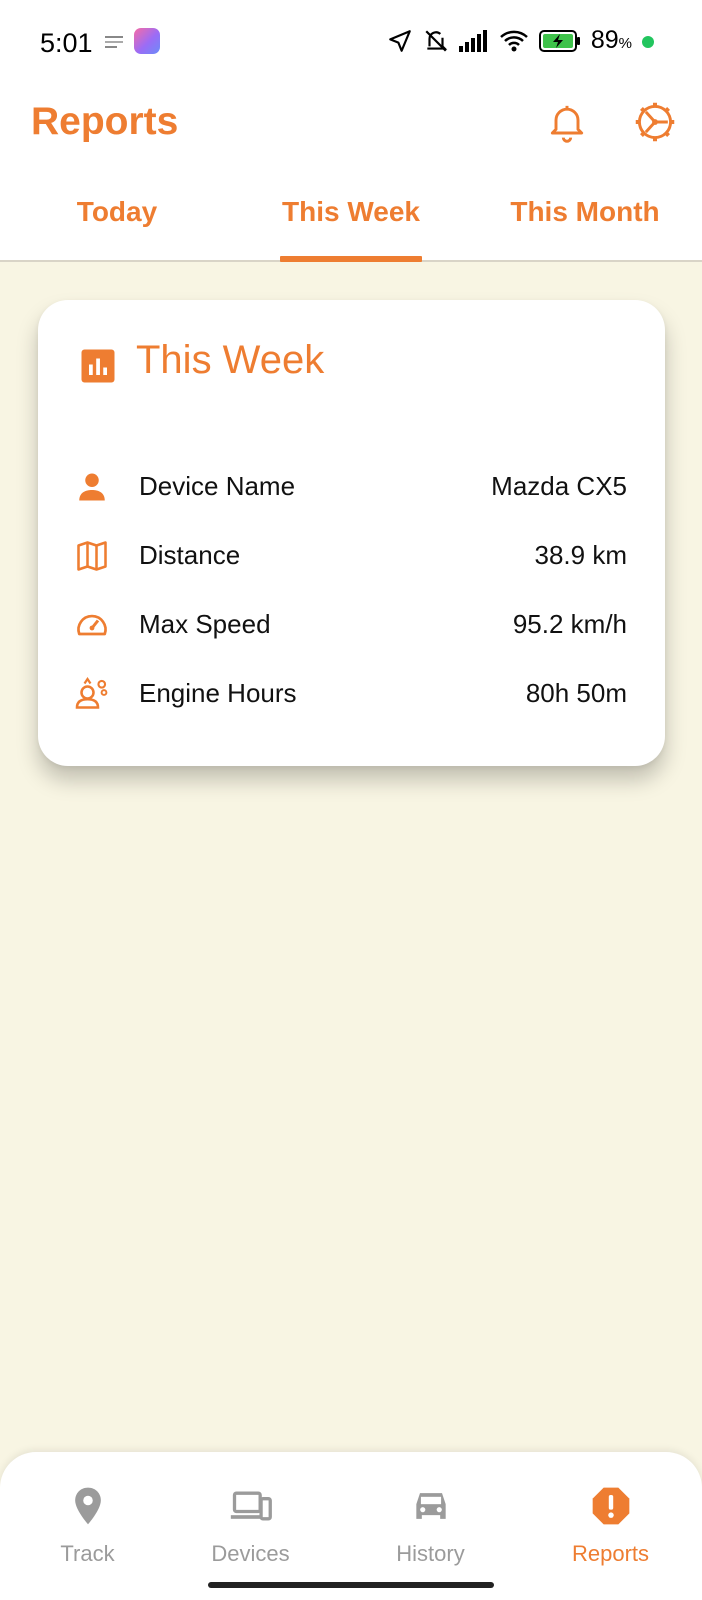 Image resolution: width=702 pixels, height=1600 pixels. What do you see at coordinates (147, 41) in the screenshot?
I see `app-notification-icon` at bounding box center [147, 41].